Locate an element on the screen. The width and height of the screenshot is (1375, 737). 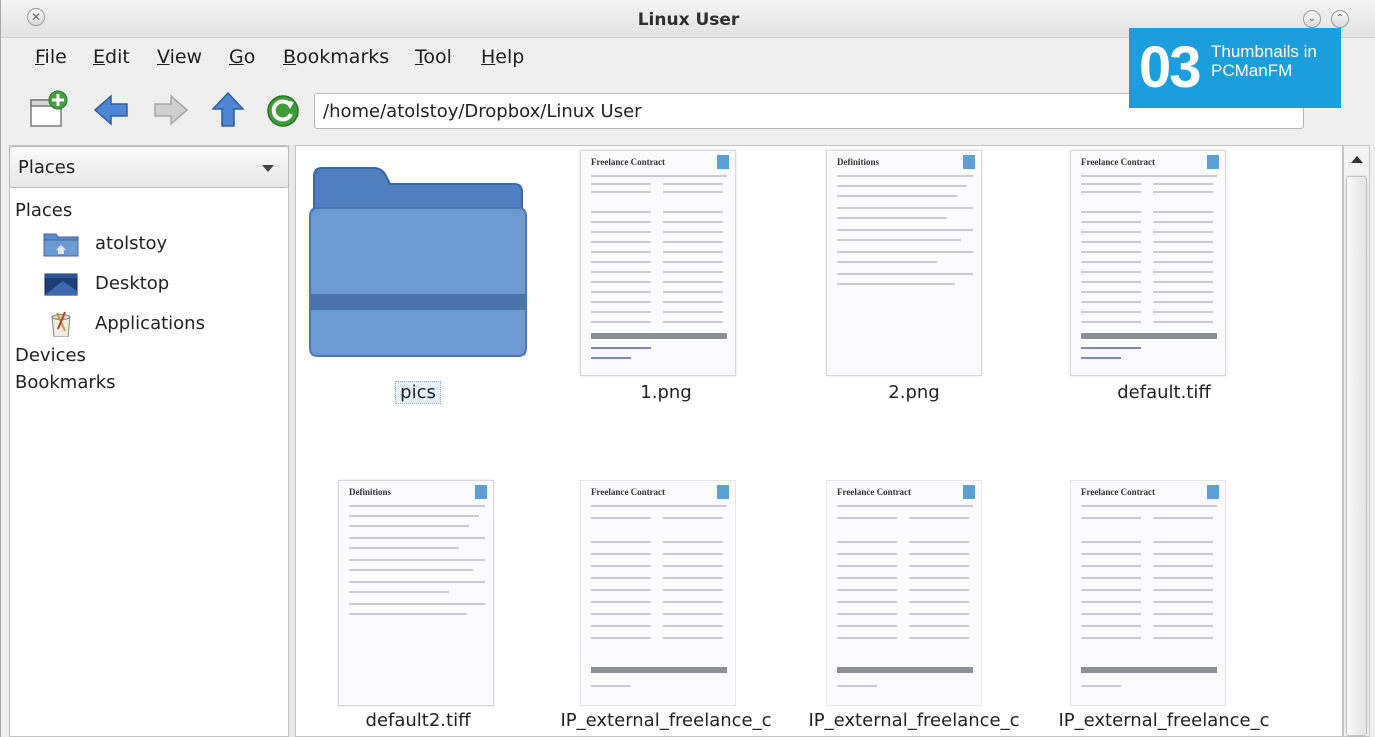
desktop-icon is located at coordinates (61, 284).